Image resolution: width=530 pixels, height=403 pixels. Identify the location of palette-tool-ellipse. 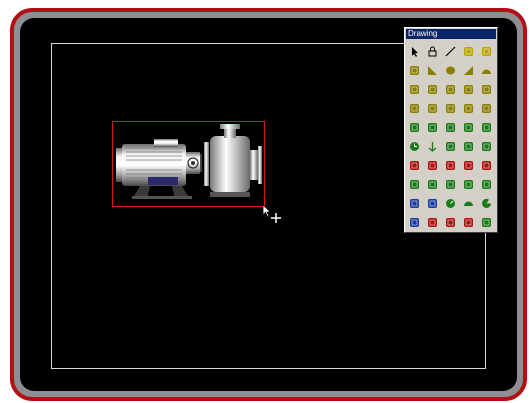
(450, 68).